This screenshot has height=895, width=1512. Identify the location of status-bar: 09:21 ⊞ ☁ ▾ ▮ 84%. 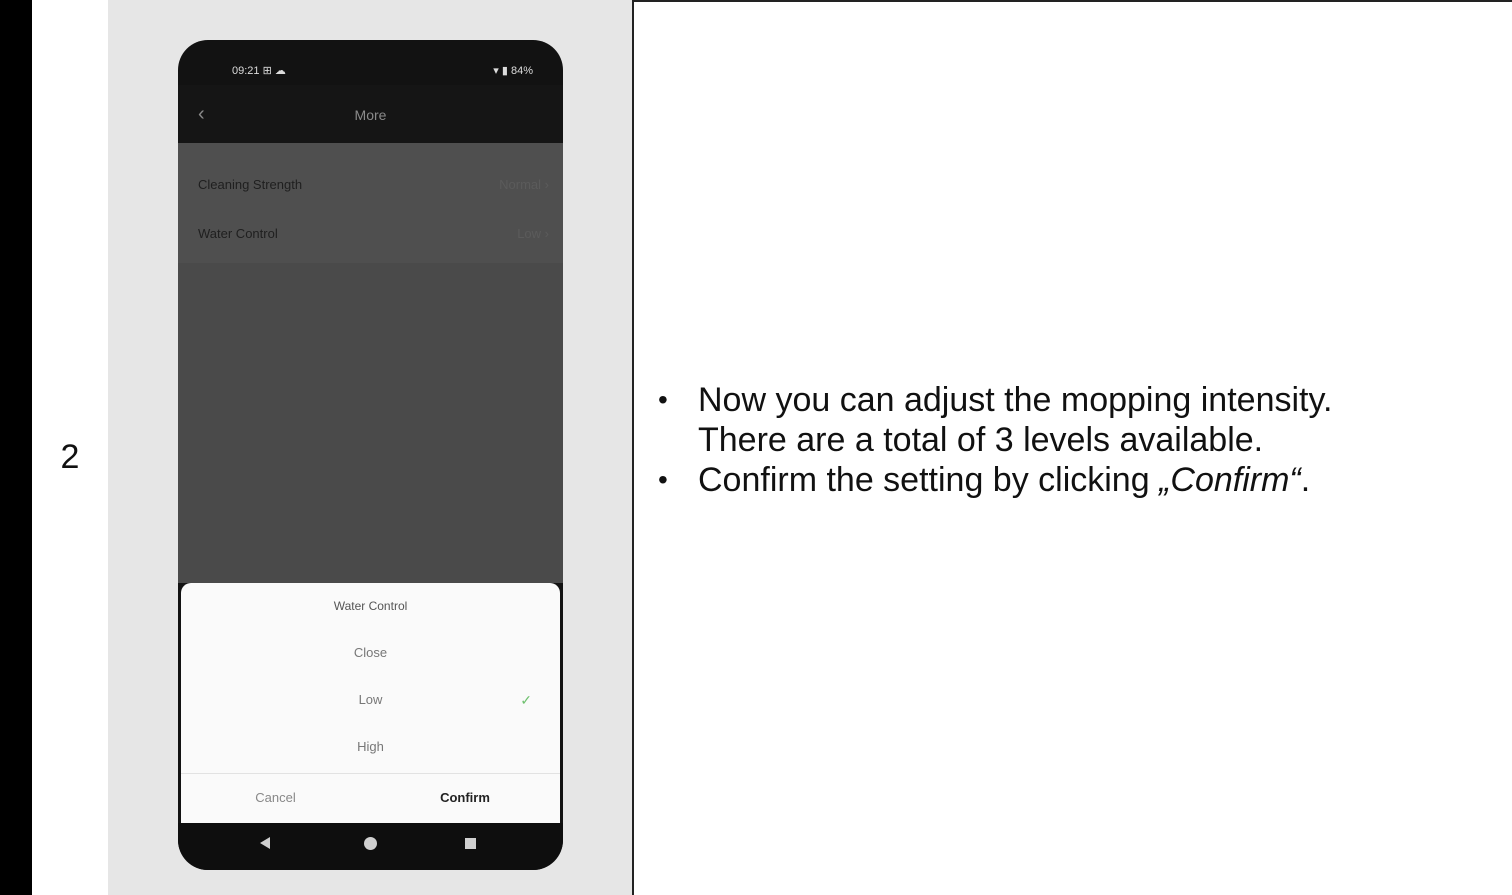
(370, 62).